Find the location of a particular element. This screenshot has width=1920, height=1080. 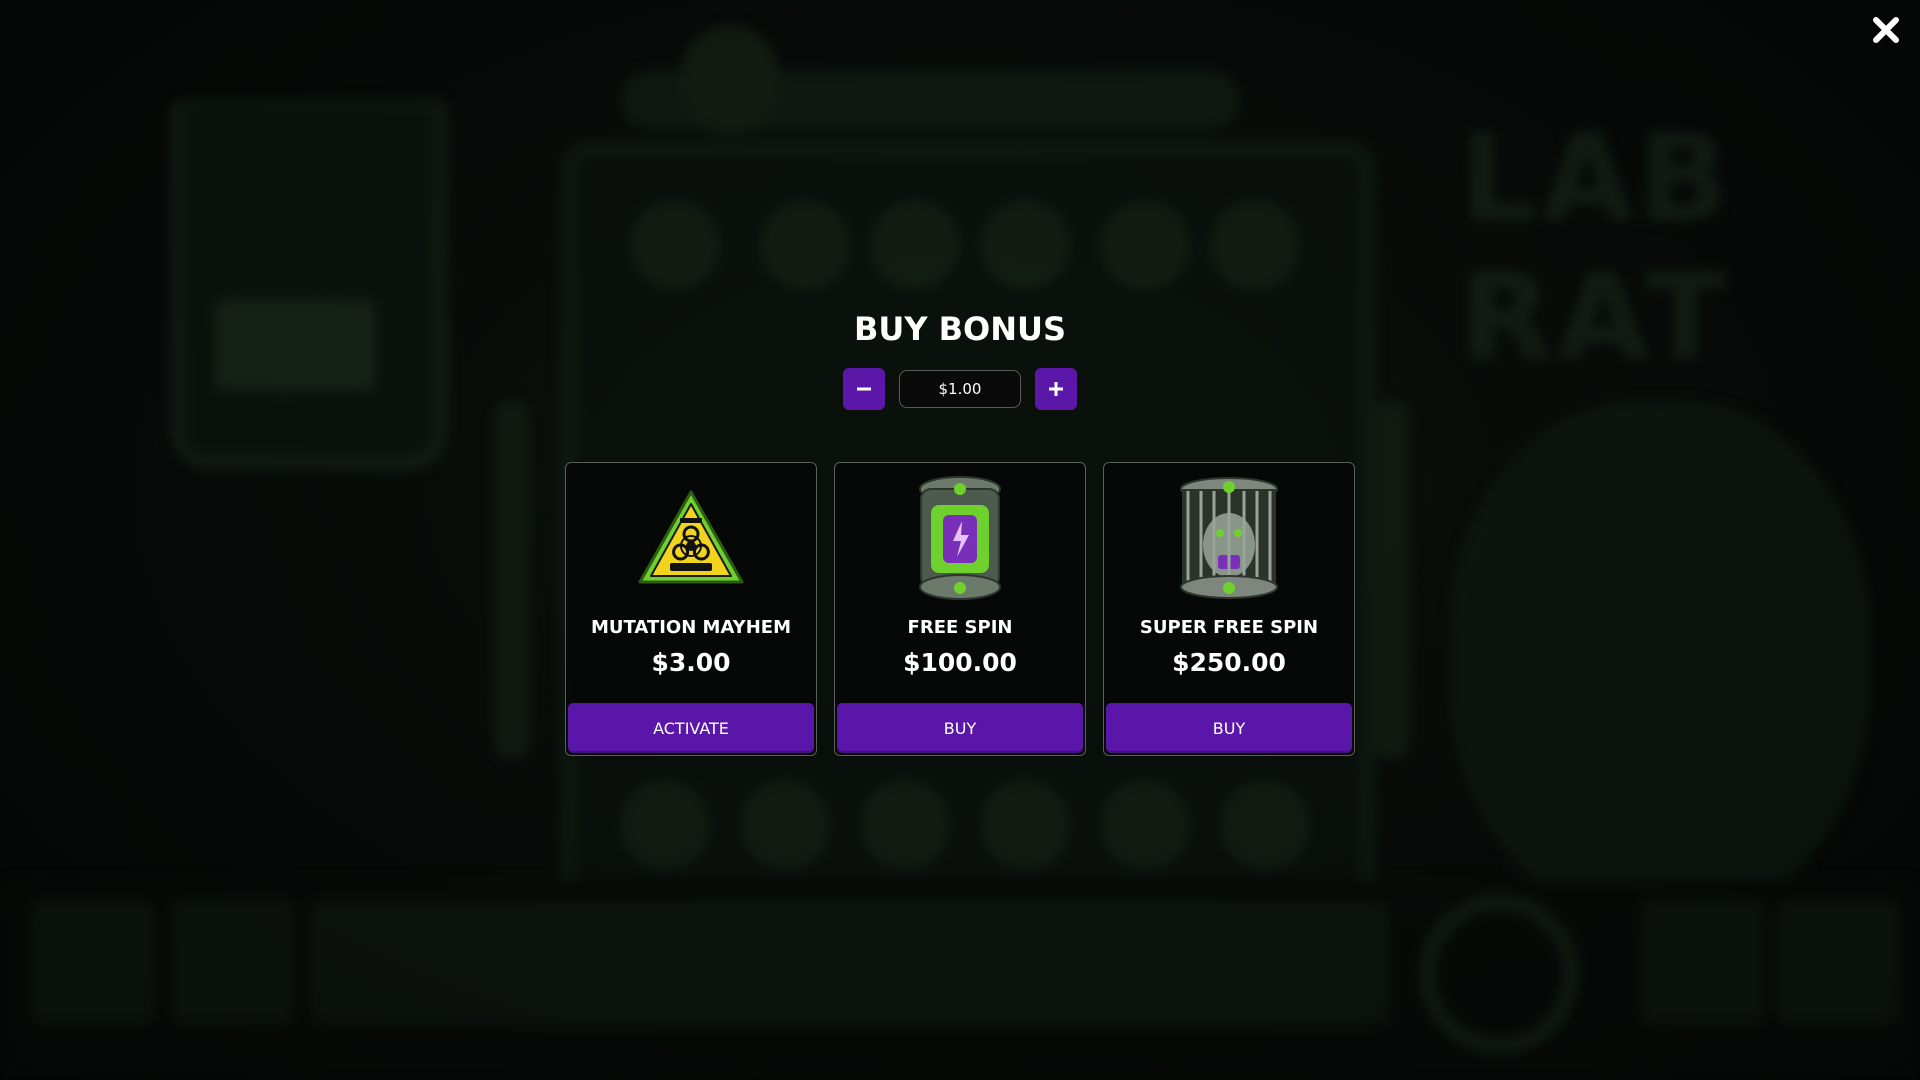

bonus-price: $250.00 is located at coordinates (1229, 662).